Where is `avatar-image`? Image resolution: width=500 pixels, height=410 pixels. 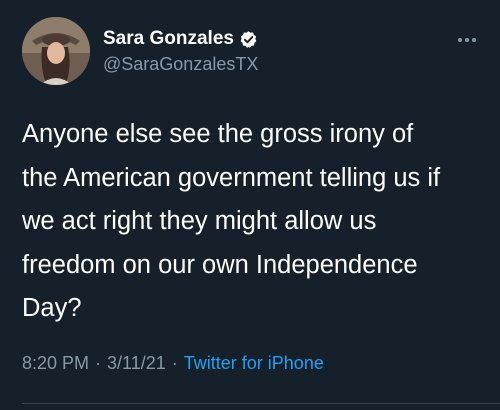 avatar-image is located at coordinates (56, 51).